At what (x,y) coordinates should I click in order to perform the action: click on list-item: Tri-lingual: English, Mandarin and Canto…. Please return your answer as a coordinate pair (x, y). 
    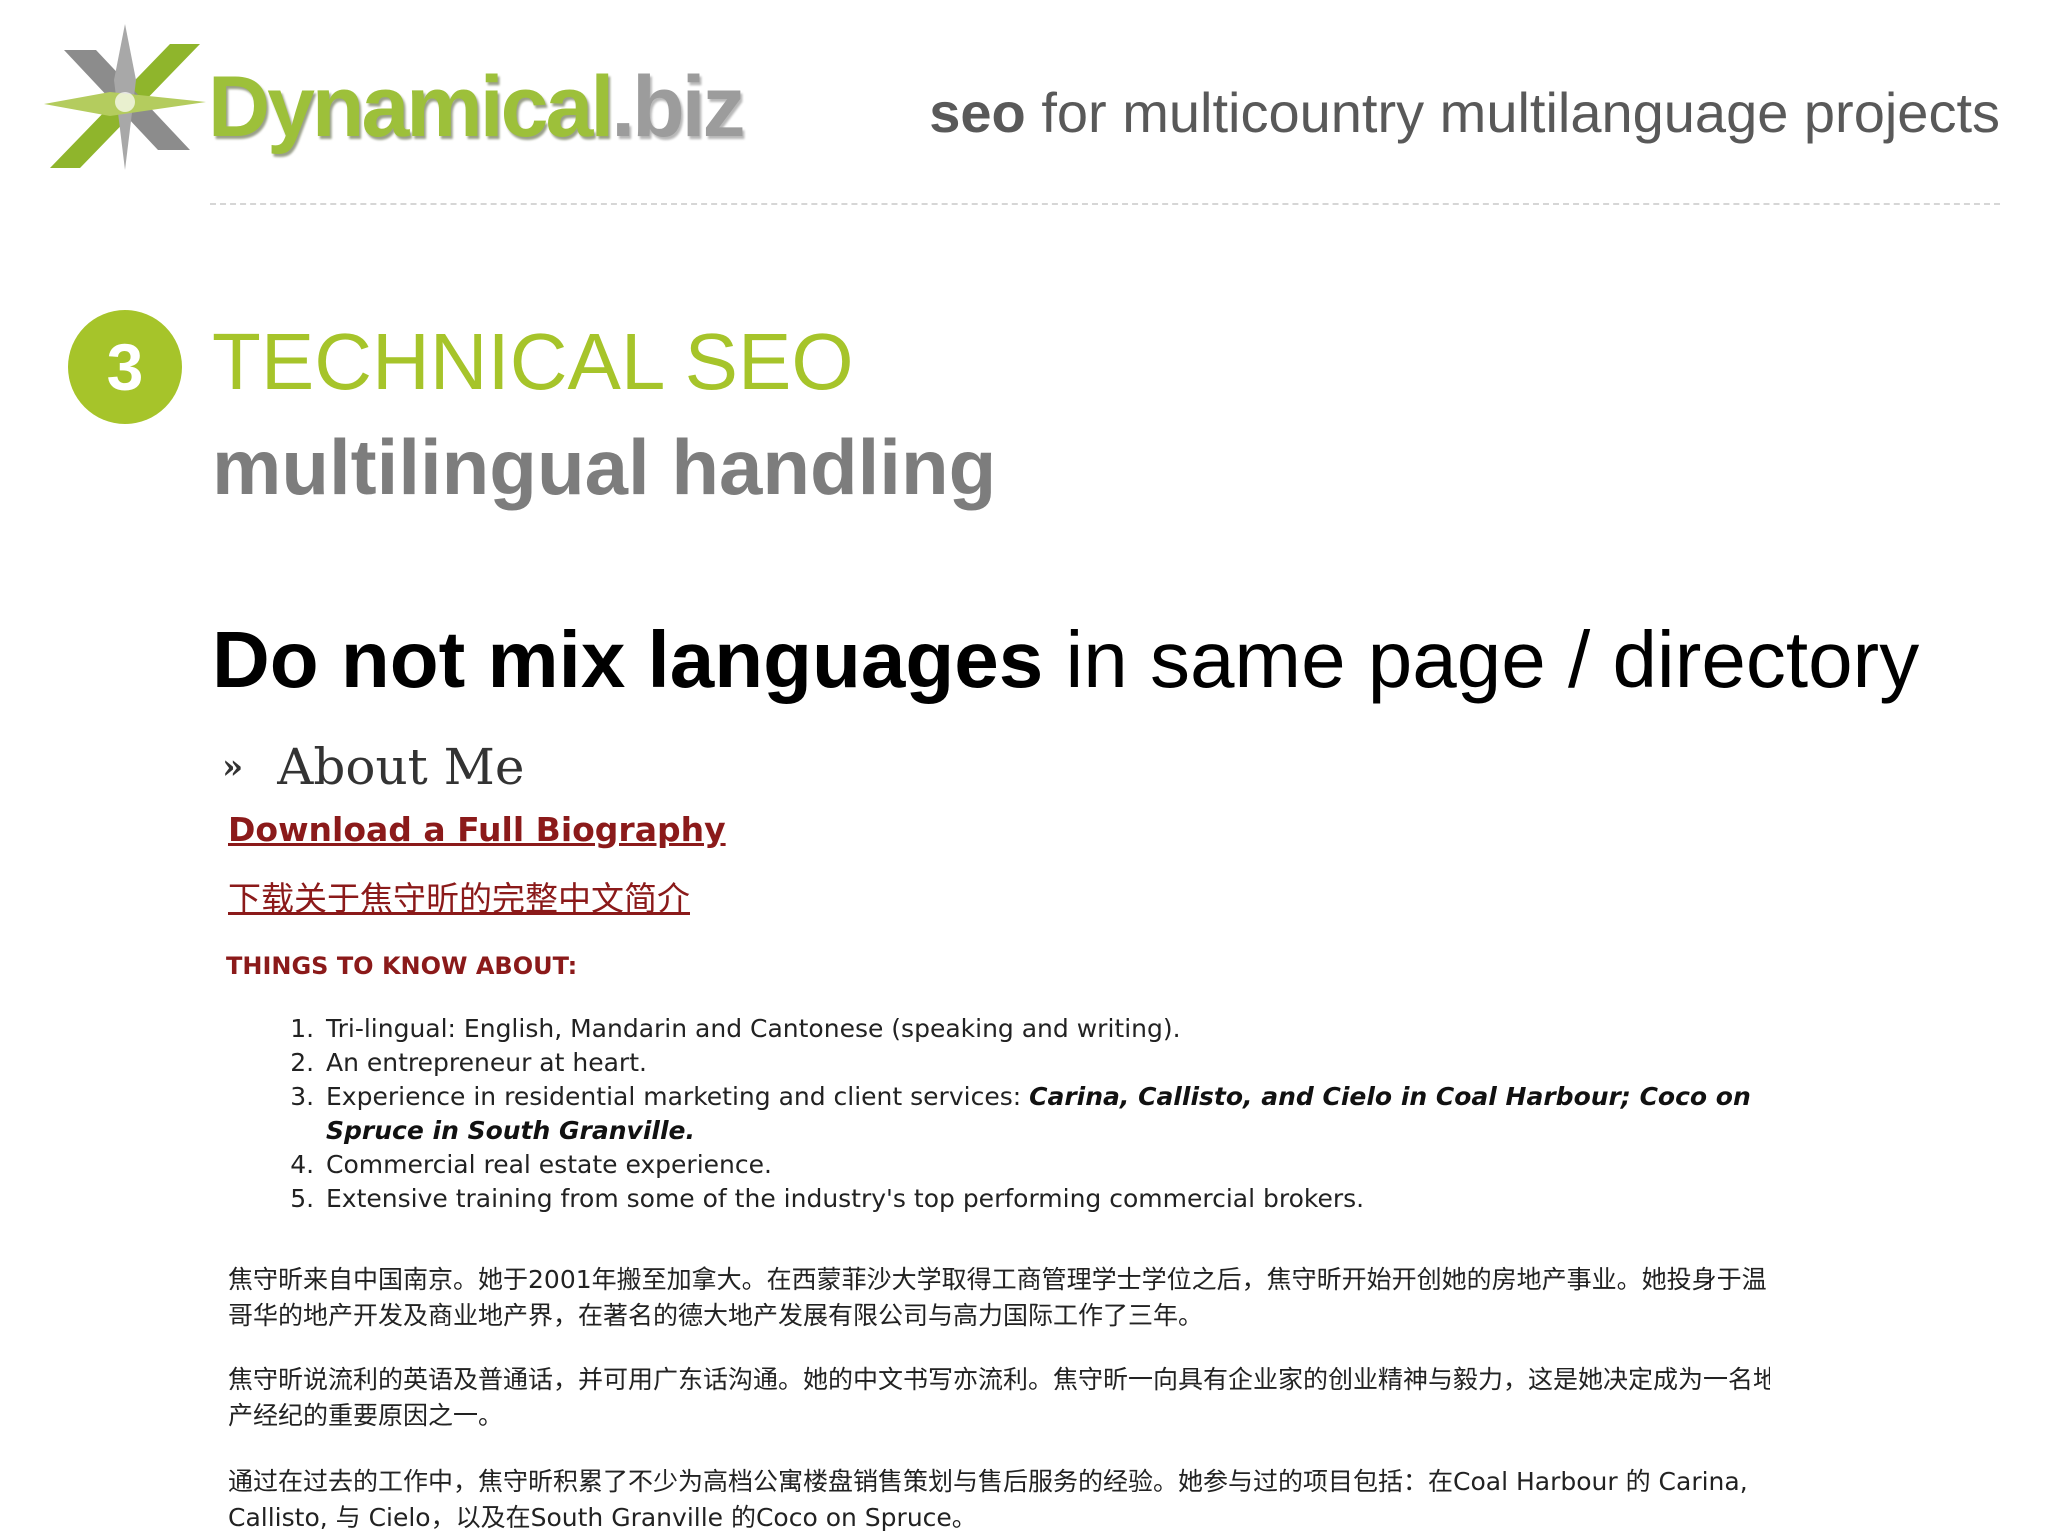
    Looking at the image, I should click on (1042, 1029).